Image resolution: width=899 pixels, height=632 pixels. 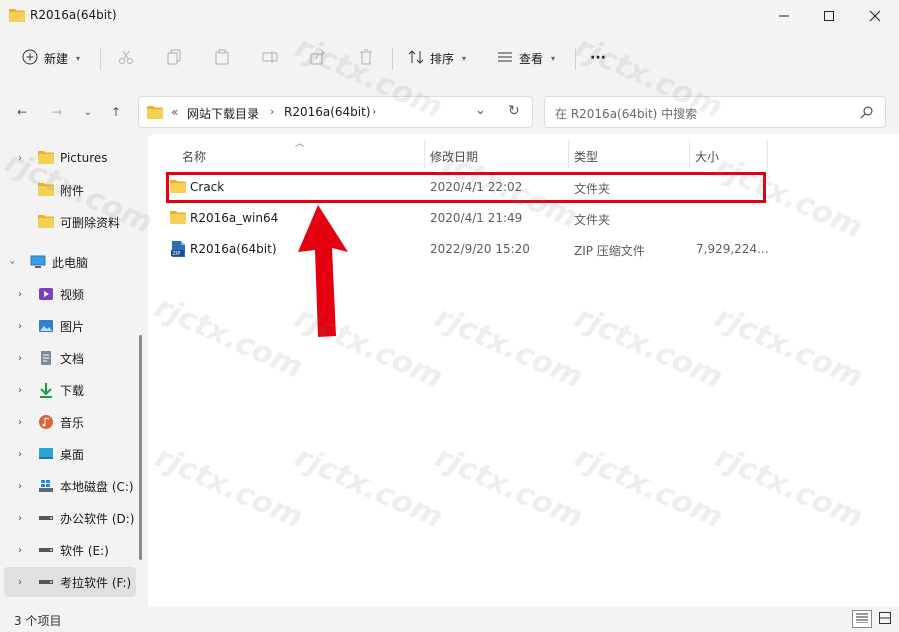 What do you see at coordinates (300, 144) in the screenshot?
I see `sort-ascending-icon: ︿` at bounding box center [300, 144].